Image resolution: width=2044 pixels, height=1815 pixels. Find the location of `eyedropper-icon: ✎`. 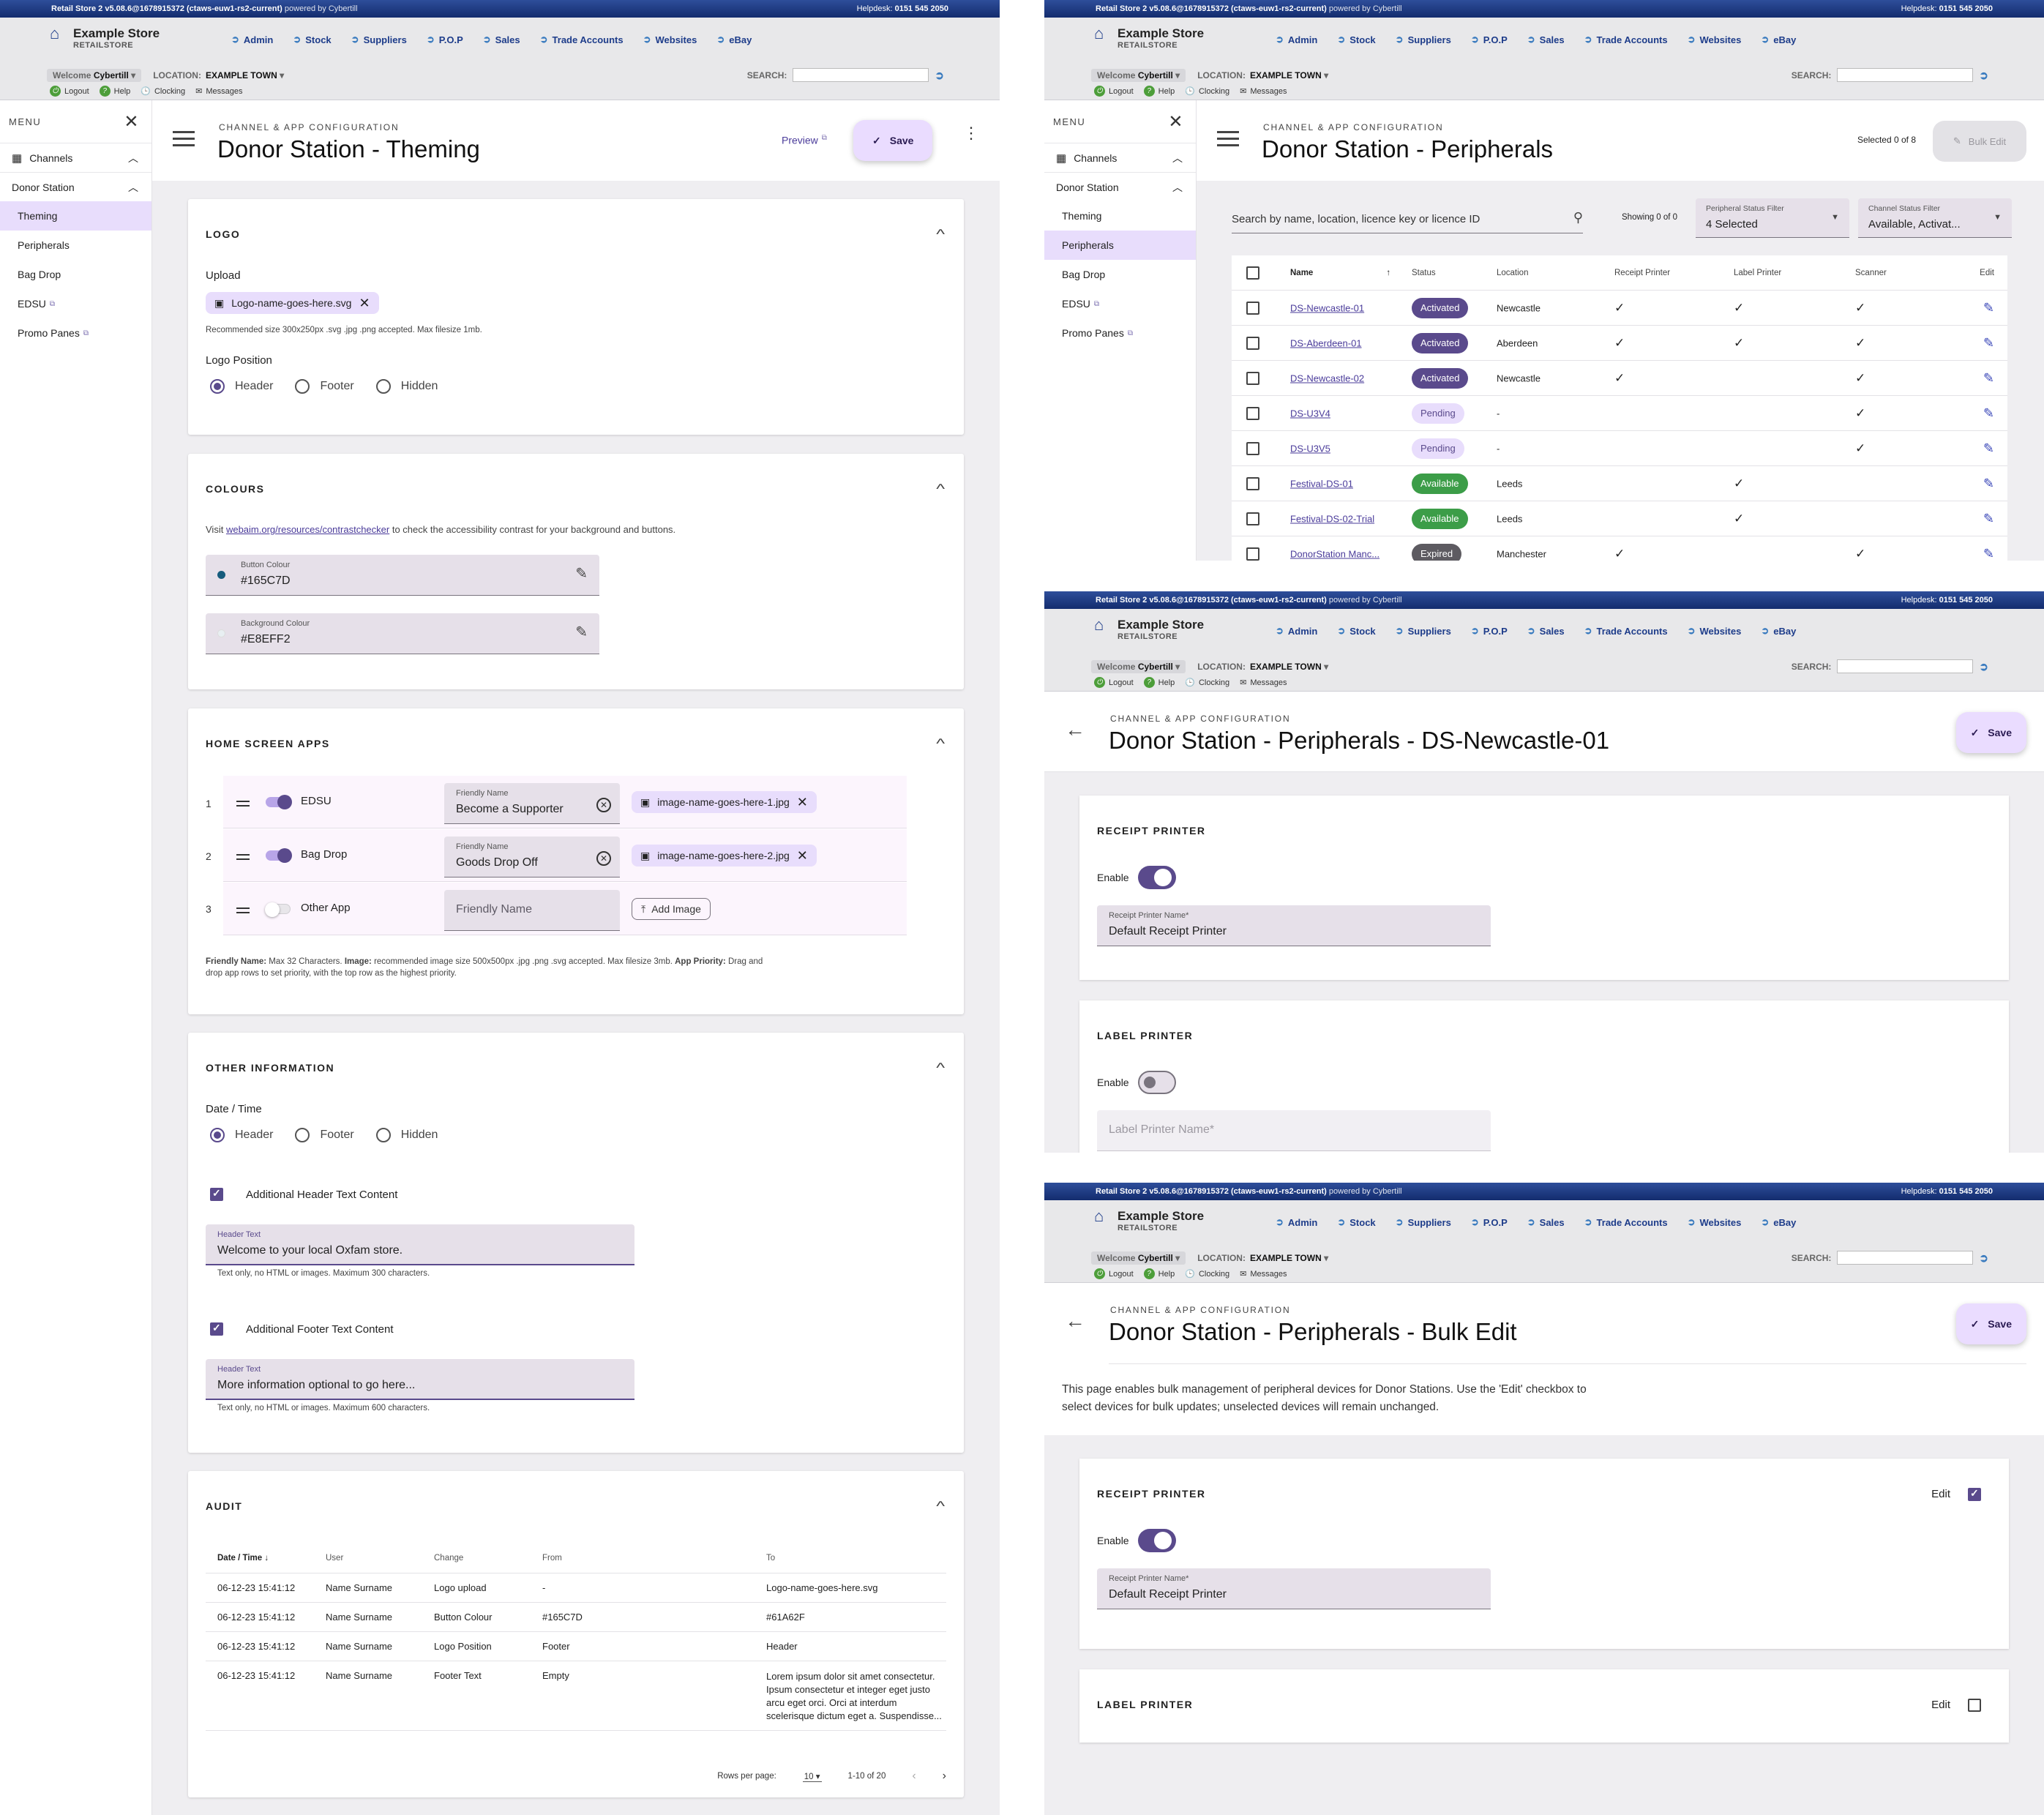

eyedropper-icon: ✎ is located at coordinates (581, 632).